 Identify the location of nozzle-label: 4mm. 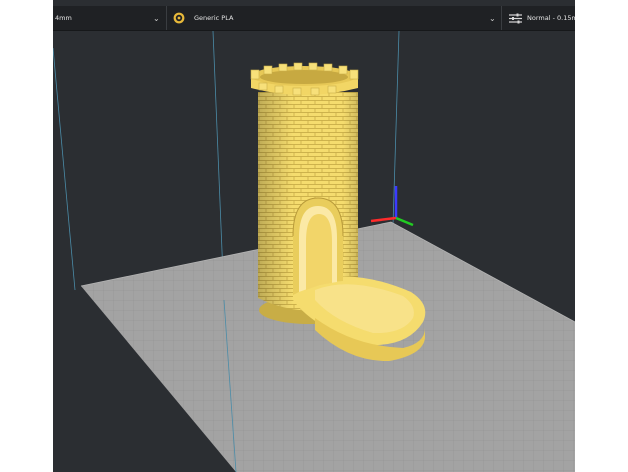
(63, 18).